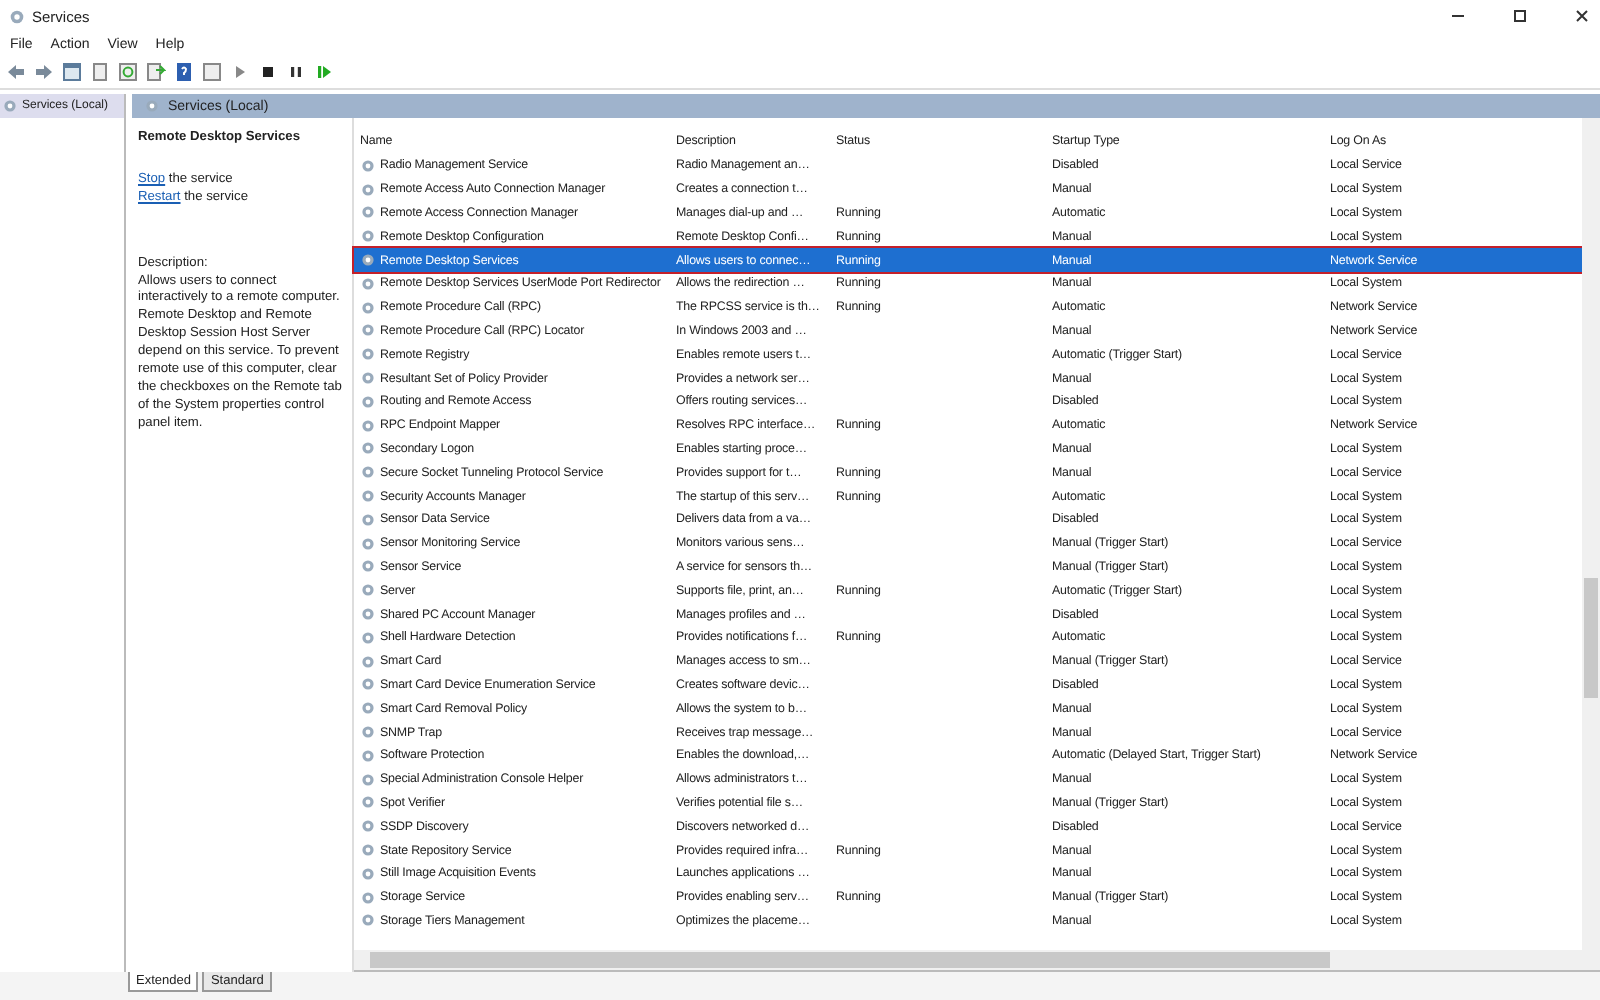 The width and height of the screenshot is (1600, 1000). I want to click on close-icon, so click(1582, 16).